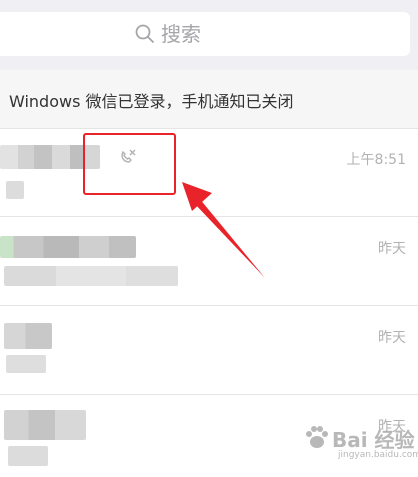 The image size is (418, 477). I want to click on notice-text: Windows 微信已登录，手机通知已关闭, so click(151, 101).